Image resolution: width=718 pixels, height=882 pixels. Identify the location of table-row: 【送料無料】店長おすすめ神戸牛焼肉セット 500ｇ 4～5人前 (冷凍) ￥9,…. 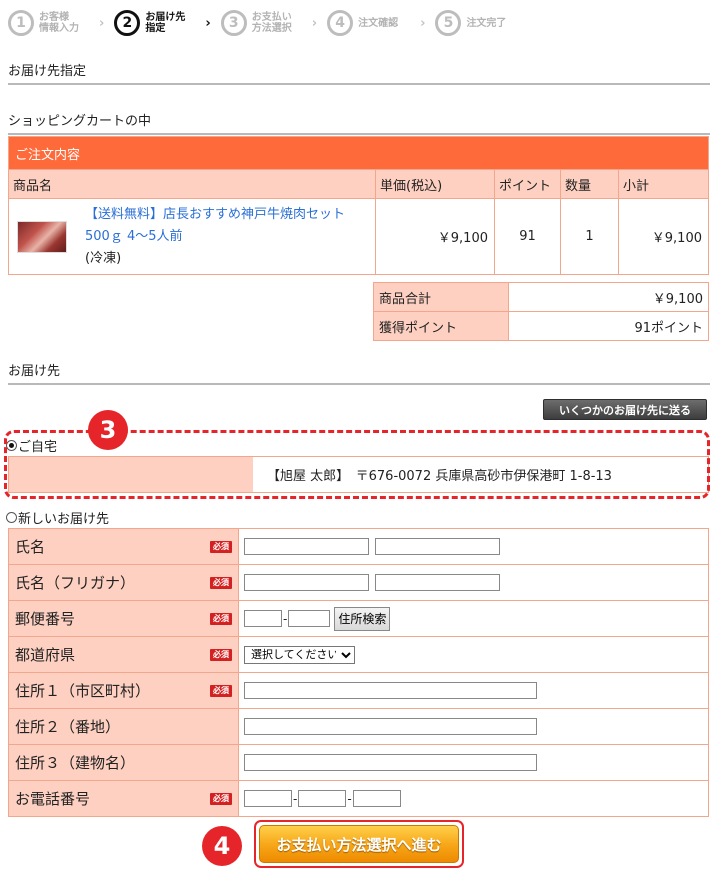
(358, 236).